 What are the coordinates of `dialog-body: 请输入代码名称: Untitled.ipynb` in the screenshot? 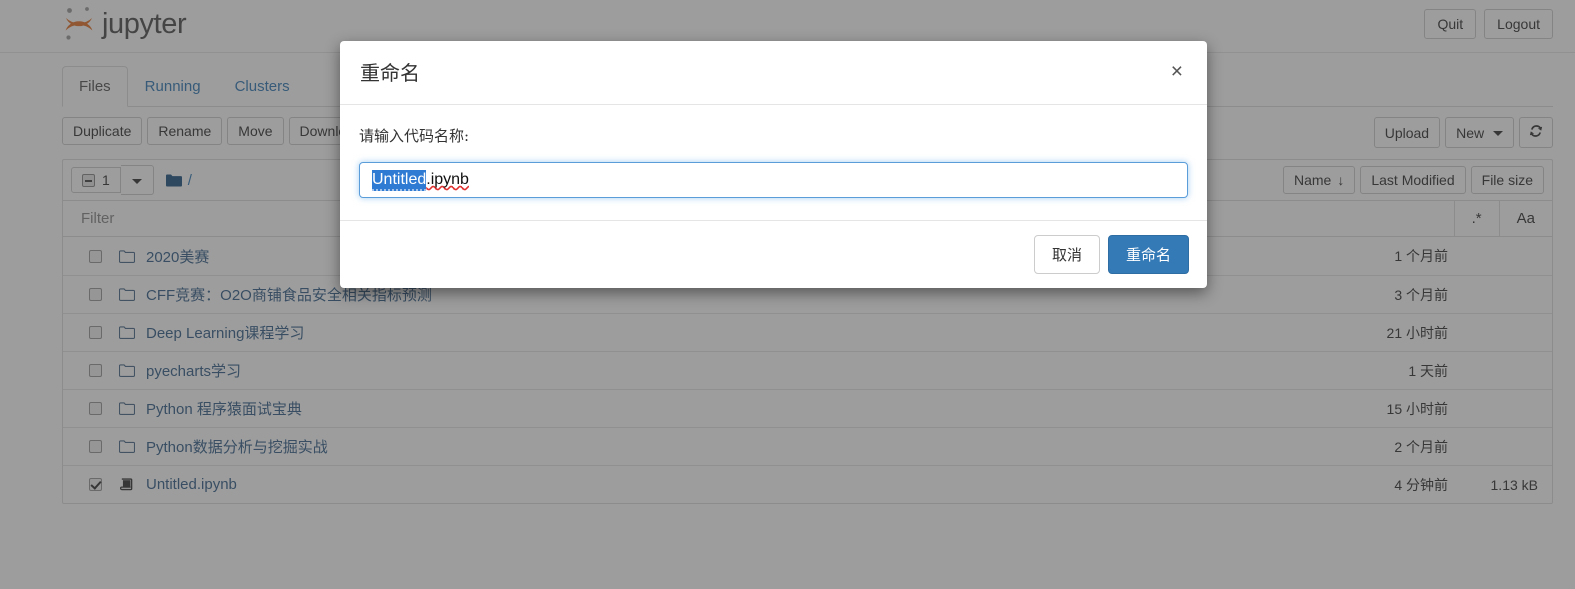 It's located at (773, 162).